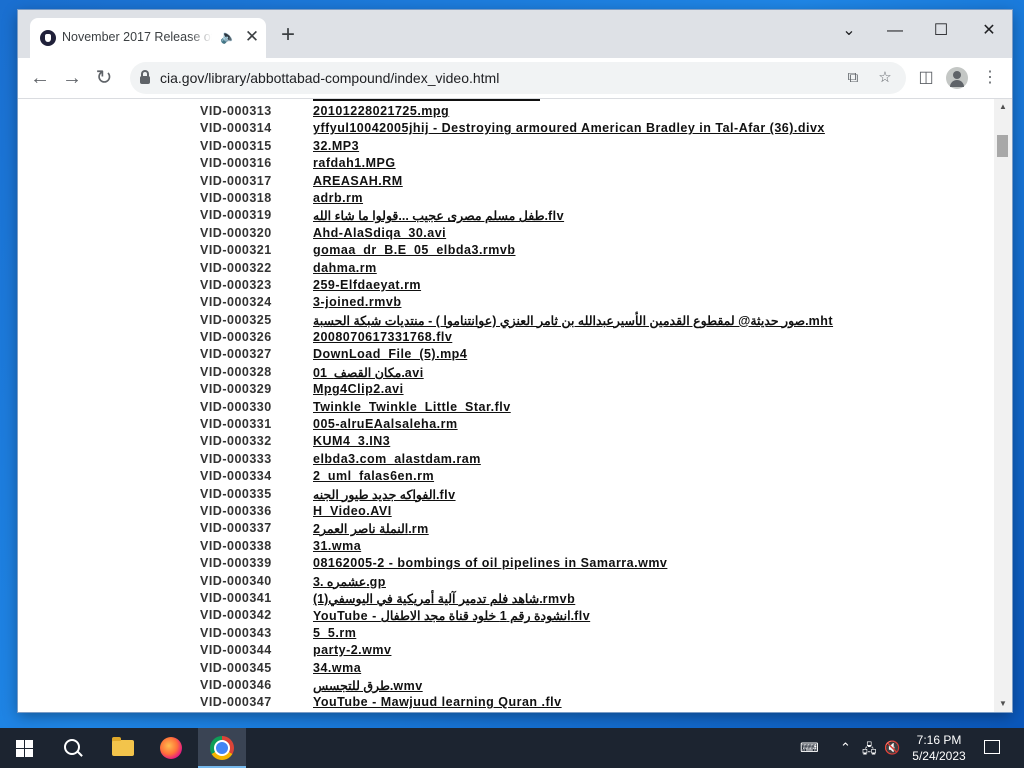 The height and width of the screenshot is (768, 1024). Describe the element at coordinates (506, 111) in the screenshot. I see `list-item: VID-000313 20101228021725.mpg` at that location.